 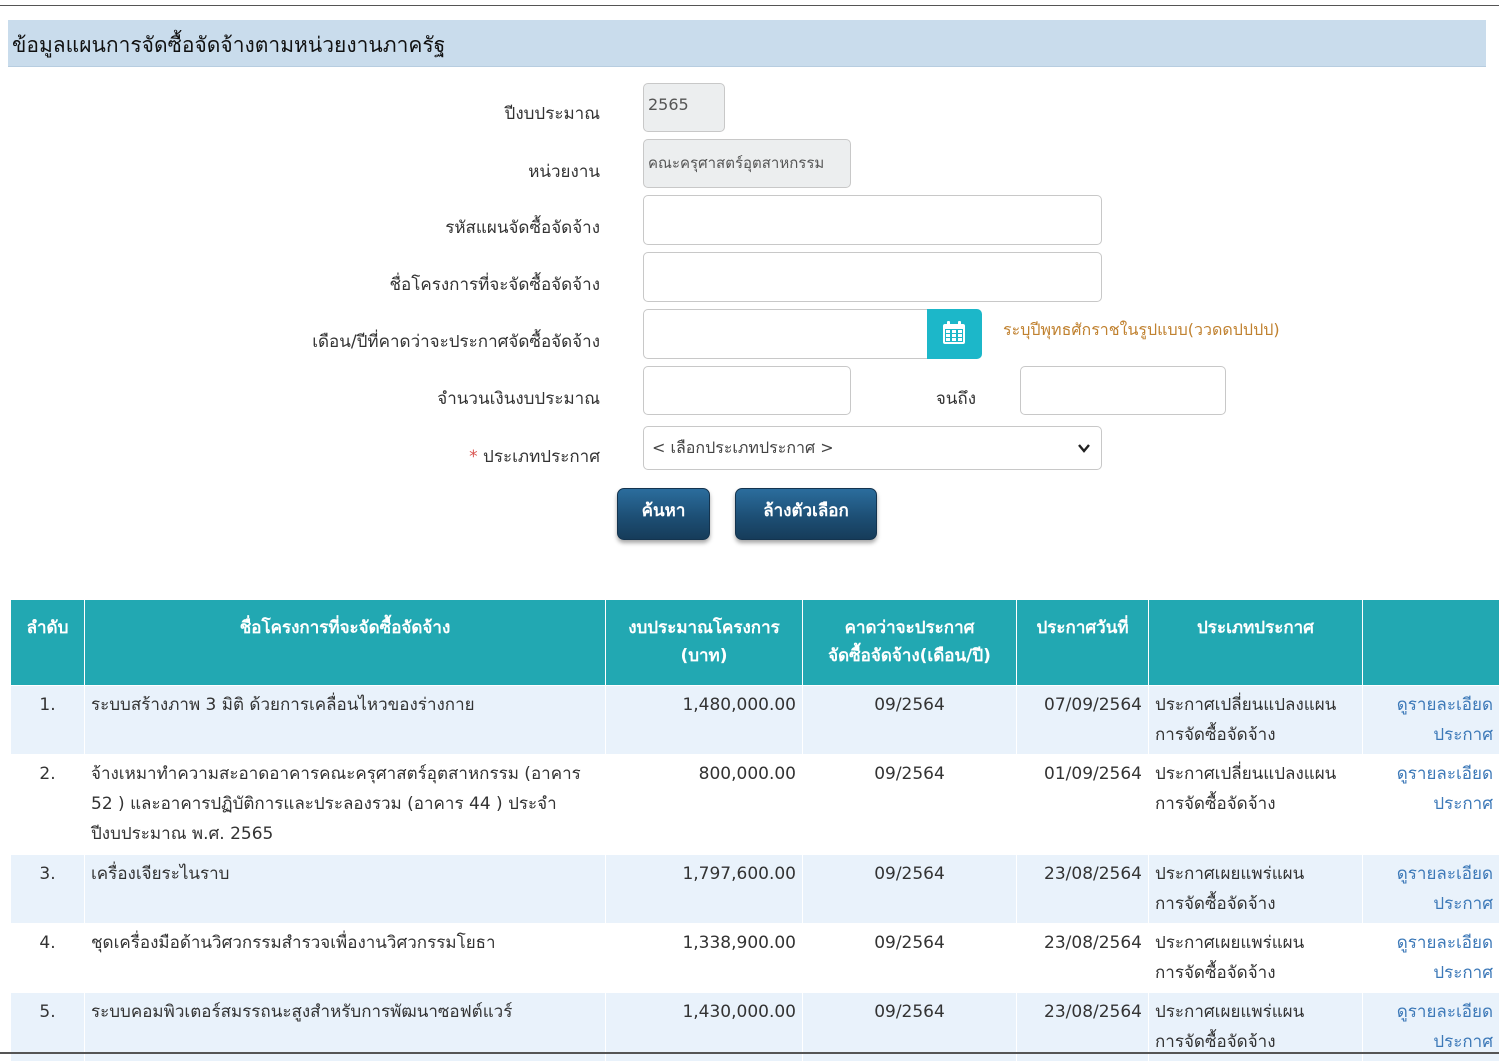 I want to click on plan-code-label: รหัสแผนจัดซื้อจัดจ้าง, so click(x=450, y=227).